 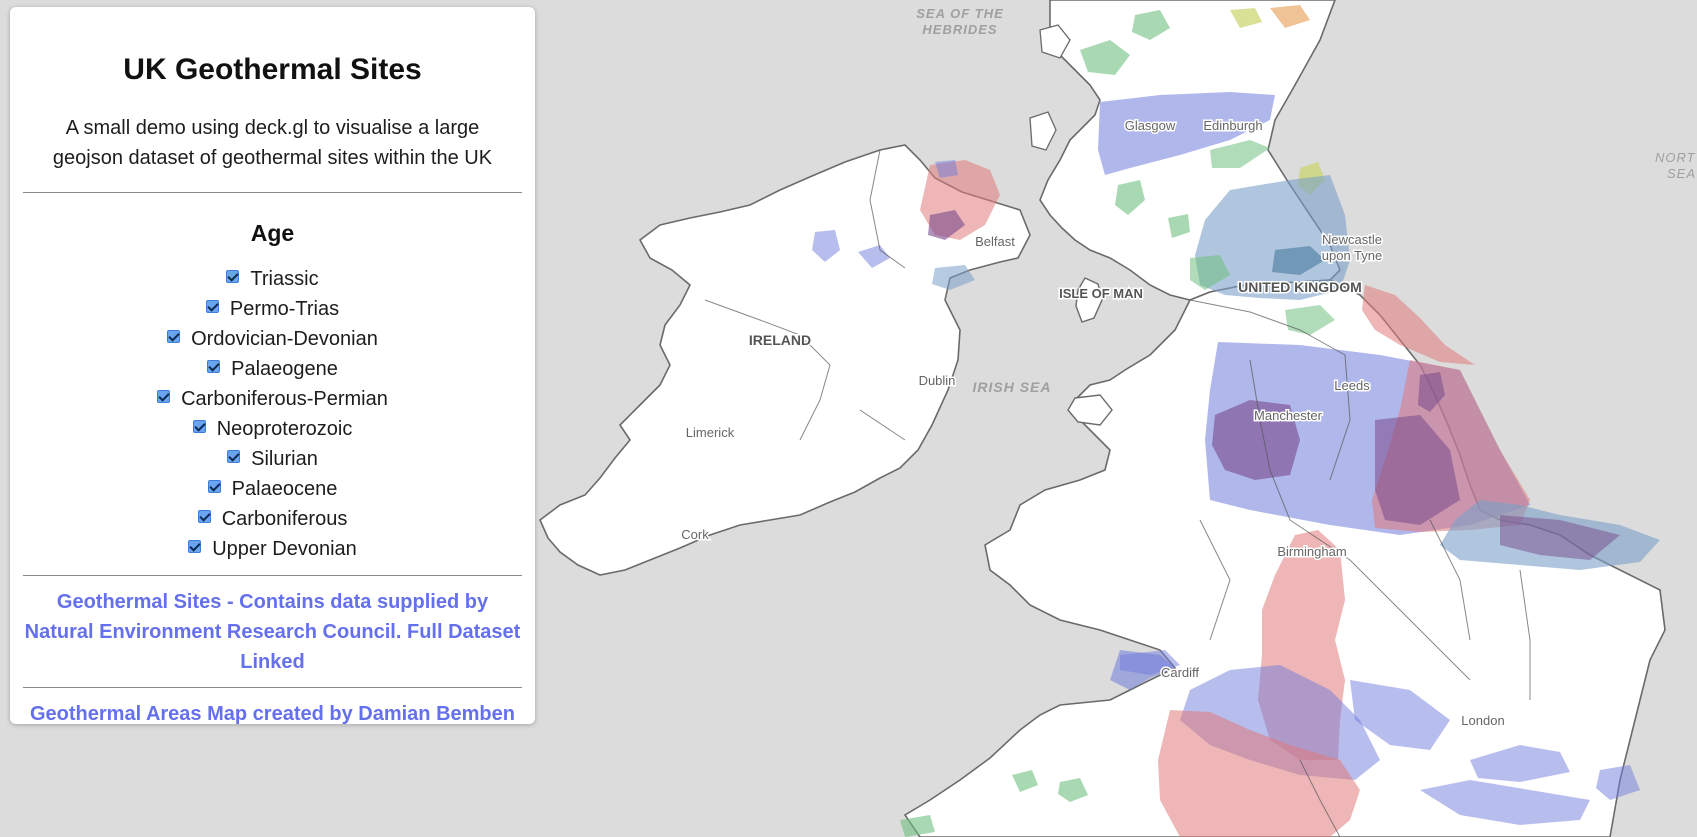 I want to click on age-label: Ordovician-Devonian, so click(x=284, y=339).